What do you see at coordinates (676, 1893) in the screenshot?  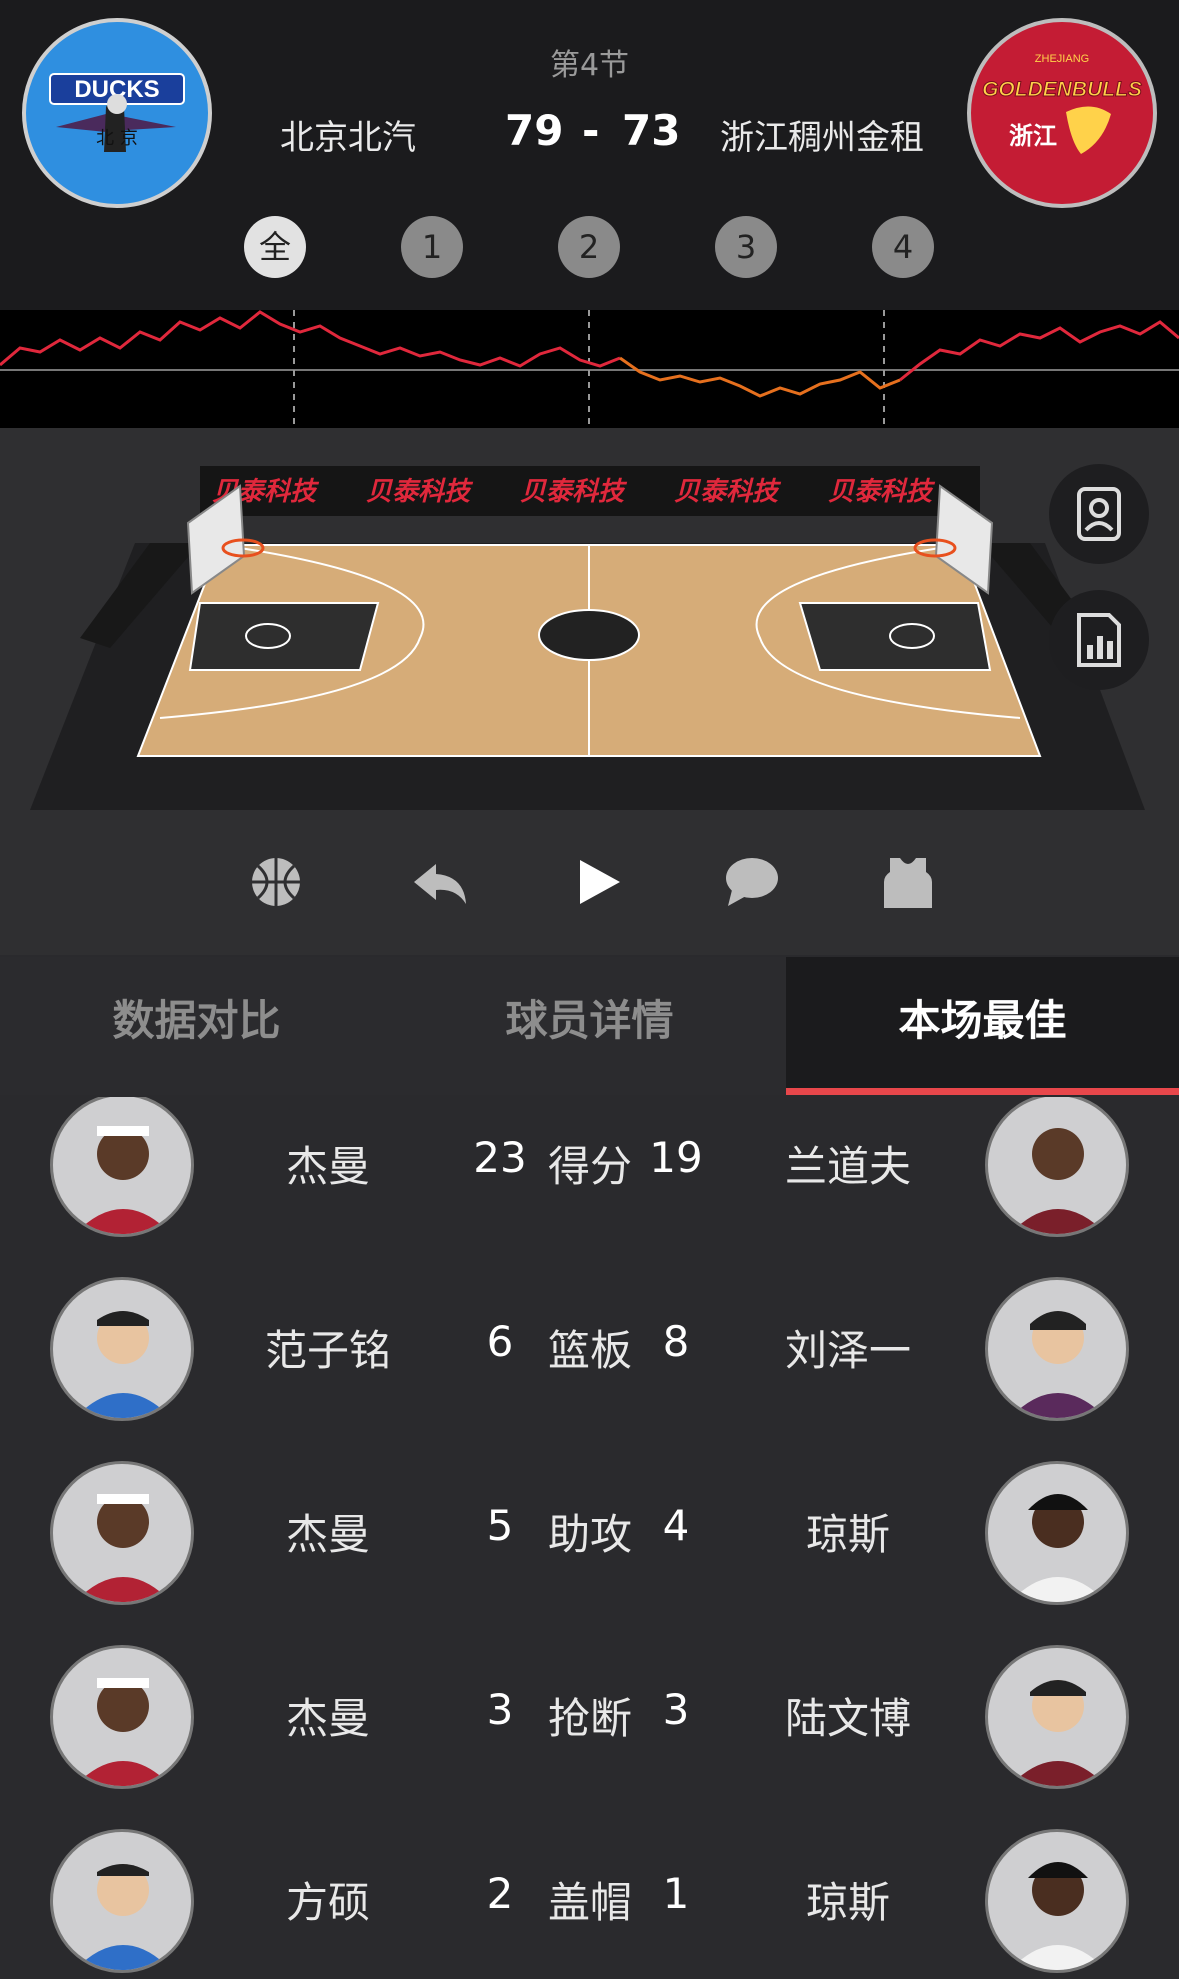 I see `away-stat-value: 1` at bounding box center [676, 1893].